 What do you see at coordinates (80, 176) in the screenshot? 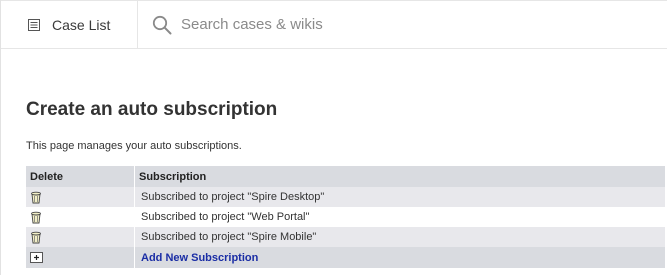
I see `column-header-delete: Delete` at bounding box center [80, 176].